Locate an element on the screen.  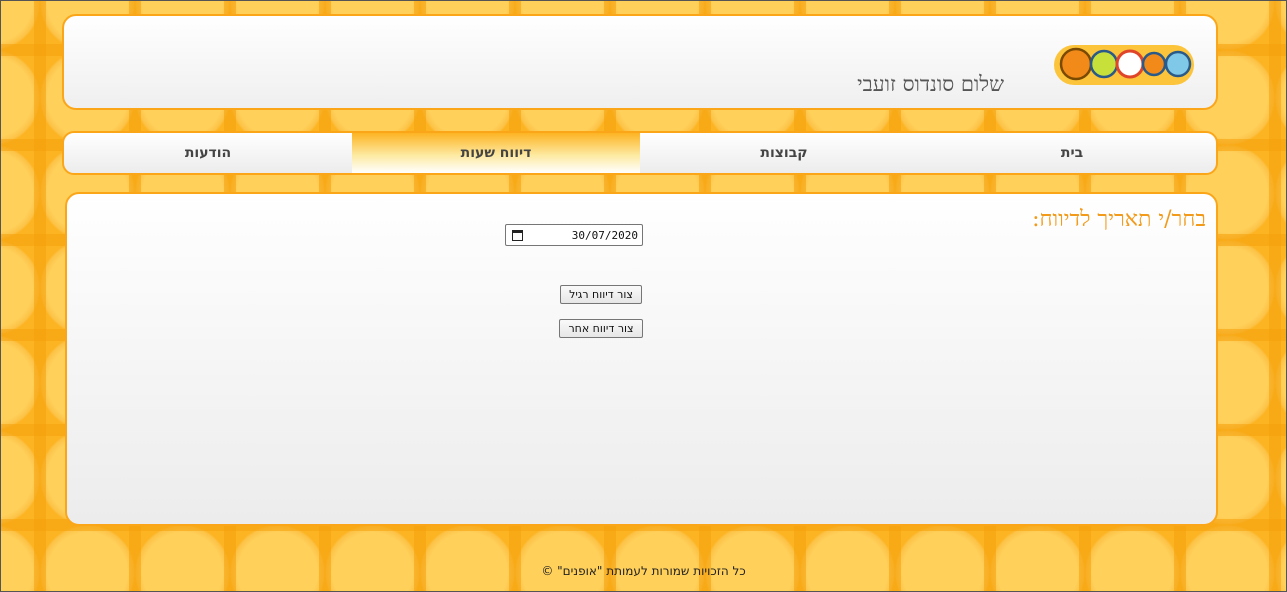
greeting-text: שלום סונדוס זועבי is located at coordinates (930, 84).